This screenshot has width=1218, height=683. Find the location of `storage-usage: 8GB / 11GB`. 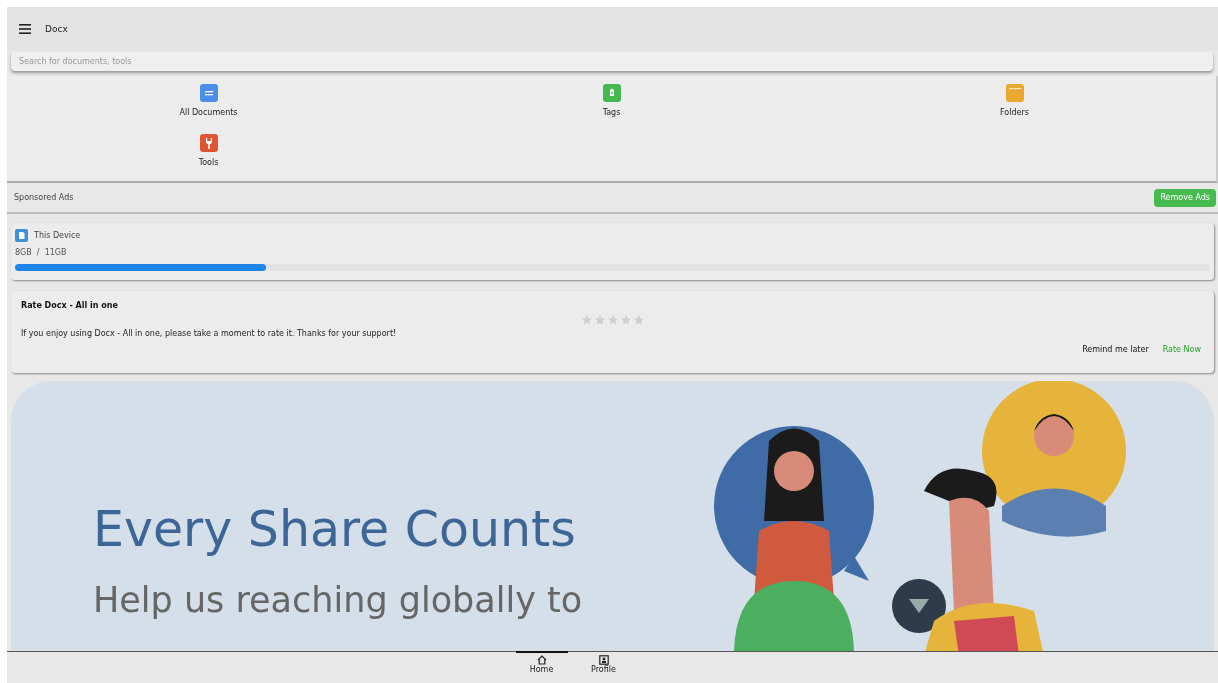

storage-usage: 8GB / 11GB is located at coordinates (41, 252).